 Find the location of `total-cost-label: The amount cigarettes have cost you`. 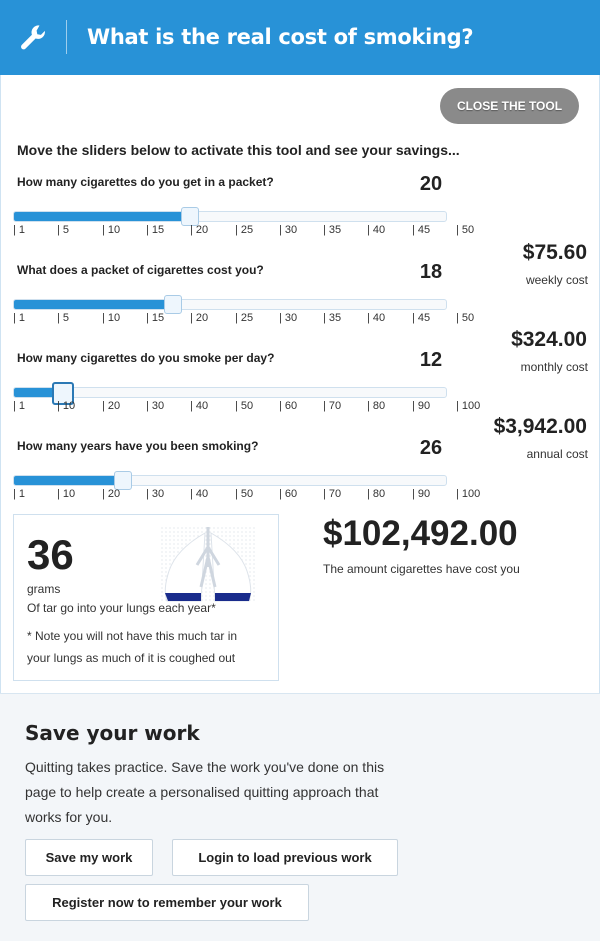

total-cost-label: The amount cigarettes have cost you is located at coordinates (421, 569).